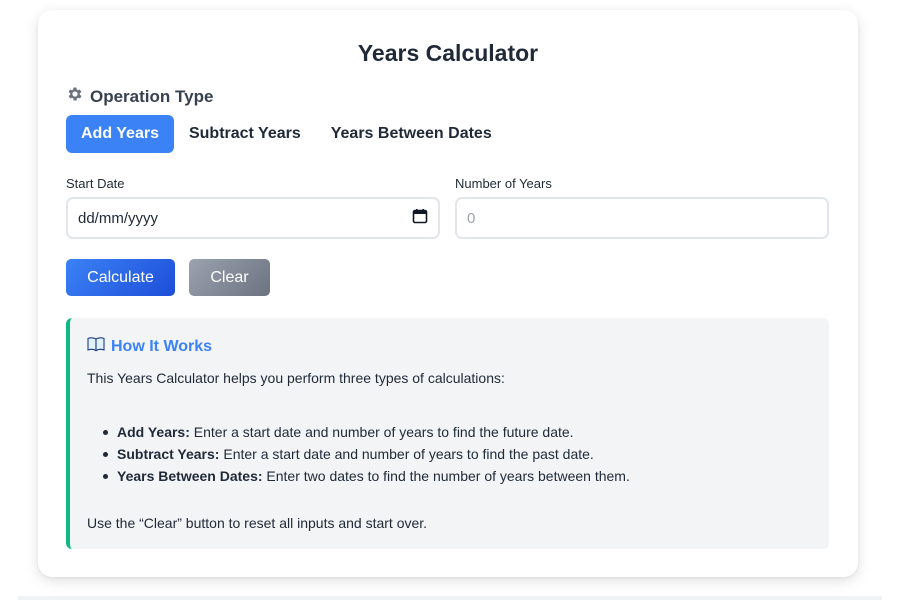 This screenshot has width=900, height=600. Describe the element at coordinates (448, 53) in the screenshot. I see `page-title: Years Calculator` at that location.